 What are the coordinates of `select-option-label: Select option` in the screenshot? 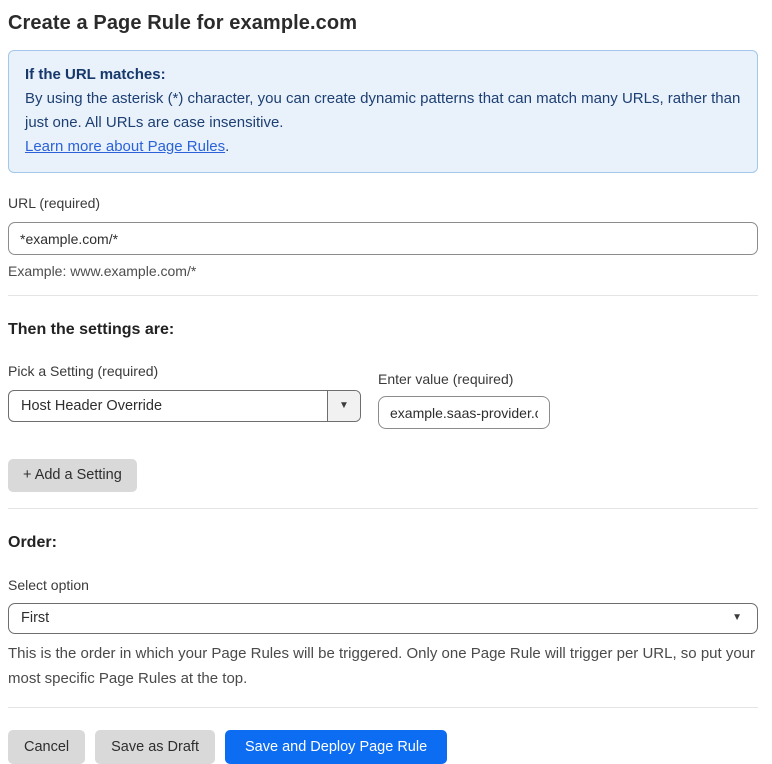 It's located at (383, 585).